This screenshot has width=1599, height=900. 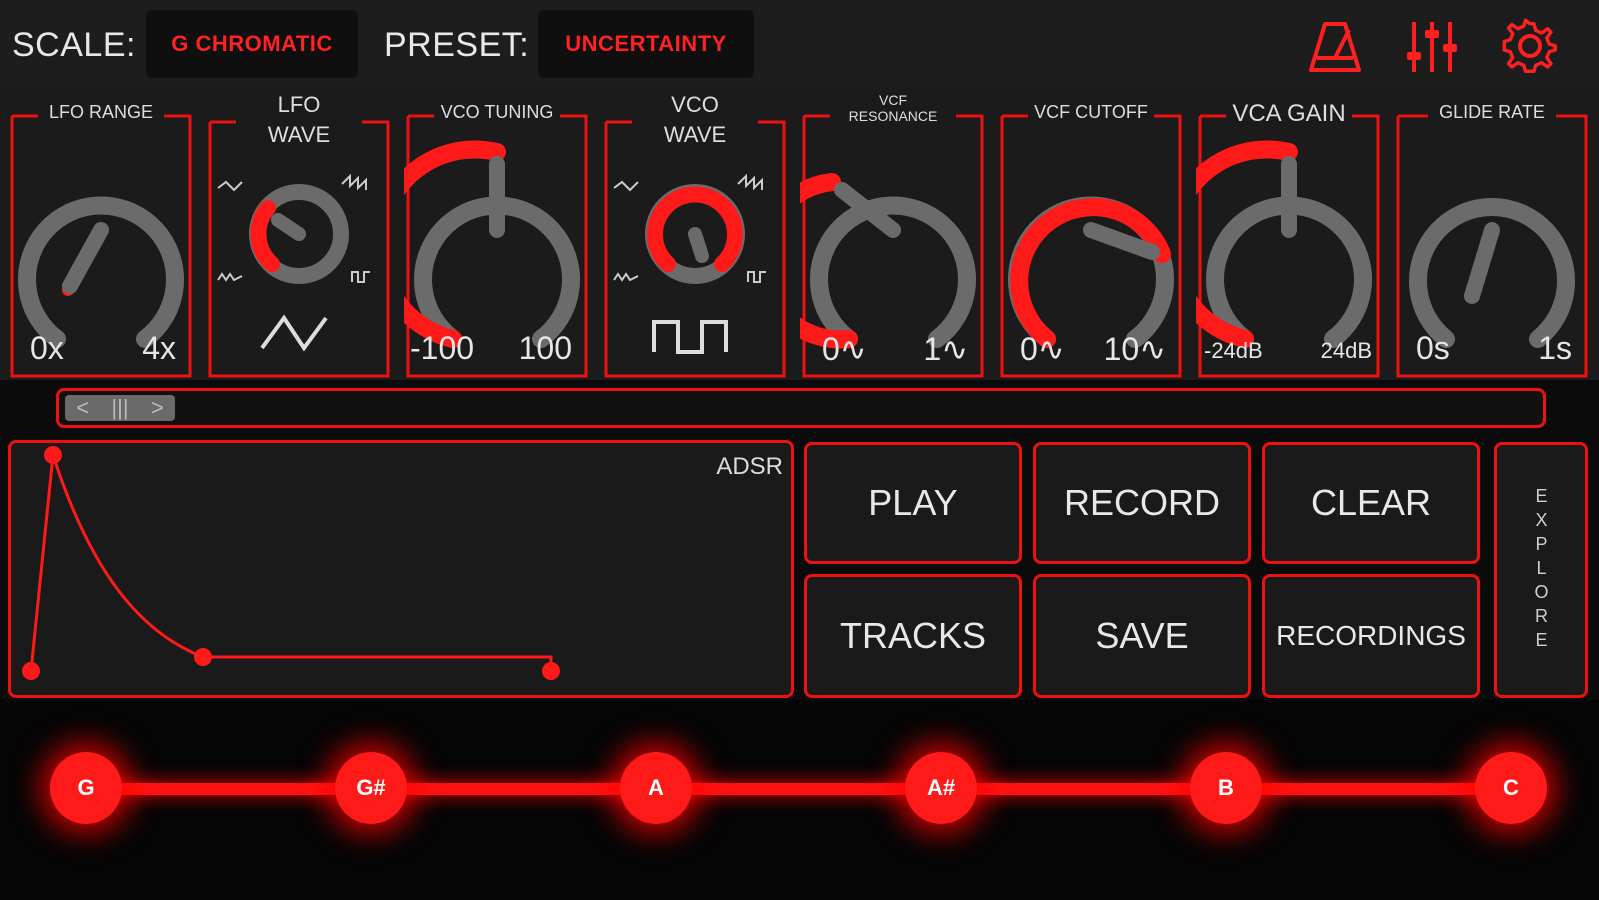 What do you see at coordinates (371, 788) in the screenshot?
I see `note-key-g-sharp: G#` at bounding box center [371, 788].